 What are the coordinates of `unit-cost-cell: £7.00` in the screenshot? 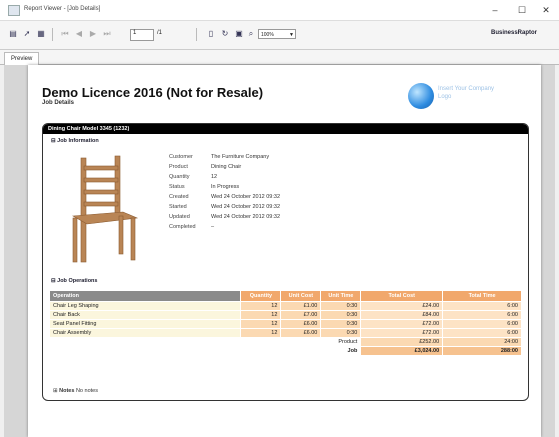 It's located at (301, 315).